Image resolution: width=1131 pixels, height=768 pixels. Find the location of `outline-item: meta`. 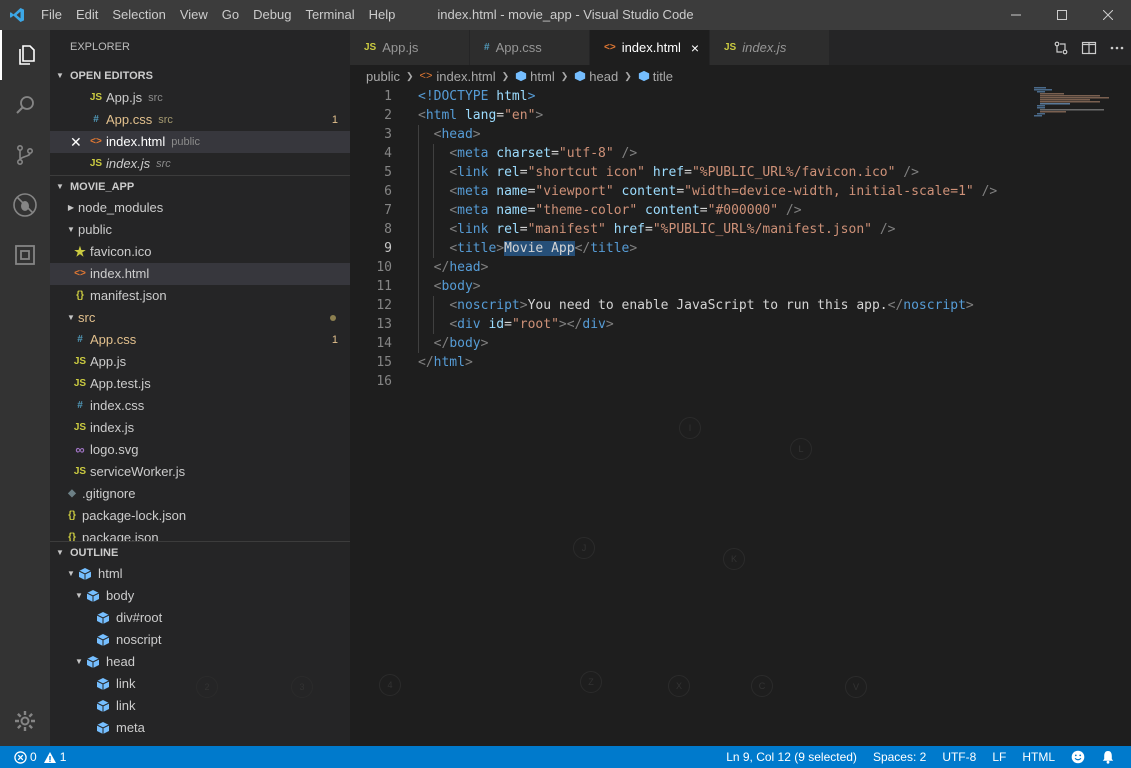

outline-item: meta is located at coordinates (200, 728).